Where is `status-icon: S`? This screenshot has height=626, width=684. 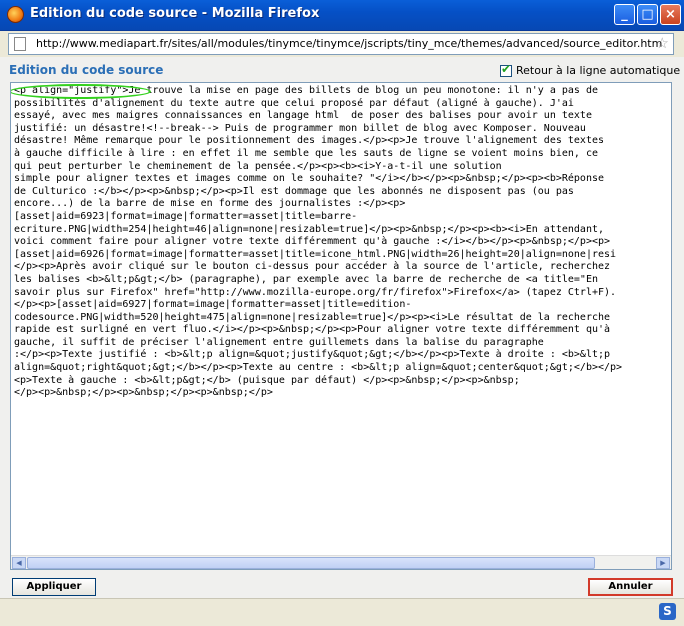 status-icon: S is located at coordinates (667, 611).